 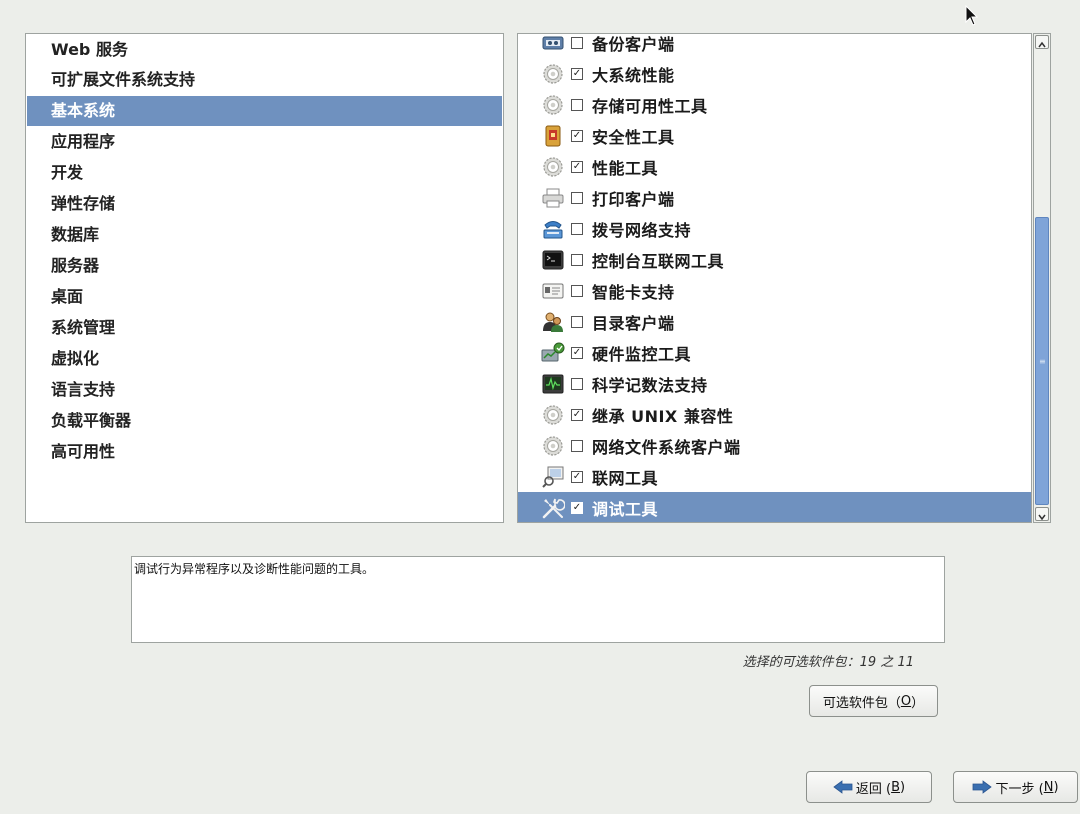 I want to click on group-item: 基本系统, so click(x=264, y=111).